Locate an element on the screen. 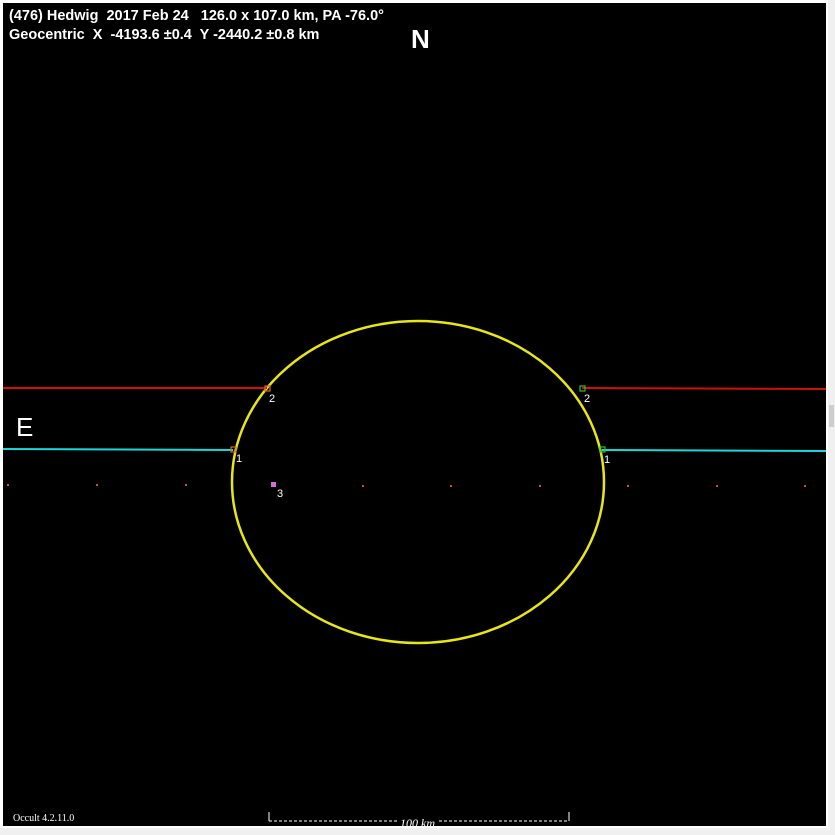 The image size is (835, 835). single-point-label: 3 is located at coordinates (280, 494).